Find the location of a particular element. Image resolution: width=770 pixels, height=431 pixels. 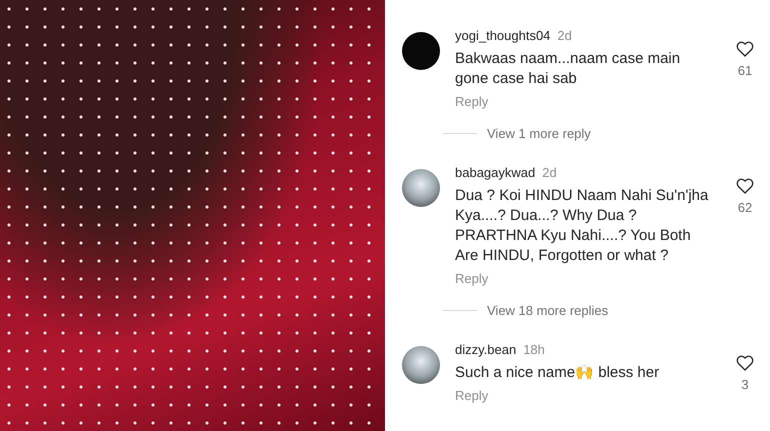

comment-text: Dua ? Koi HINDU Naam Nahi Su'n'jha Kya....? Dua...? Why Dua ? PRARTHNA Kyu Nahi....? You Both Are HINDU, Forgotten or what ? is located at coordinates (582, 226).